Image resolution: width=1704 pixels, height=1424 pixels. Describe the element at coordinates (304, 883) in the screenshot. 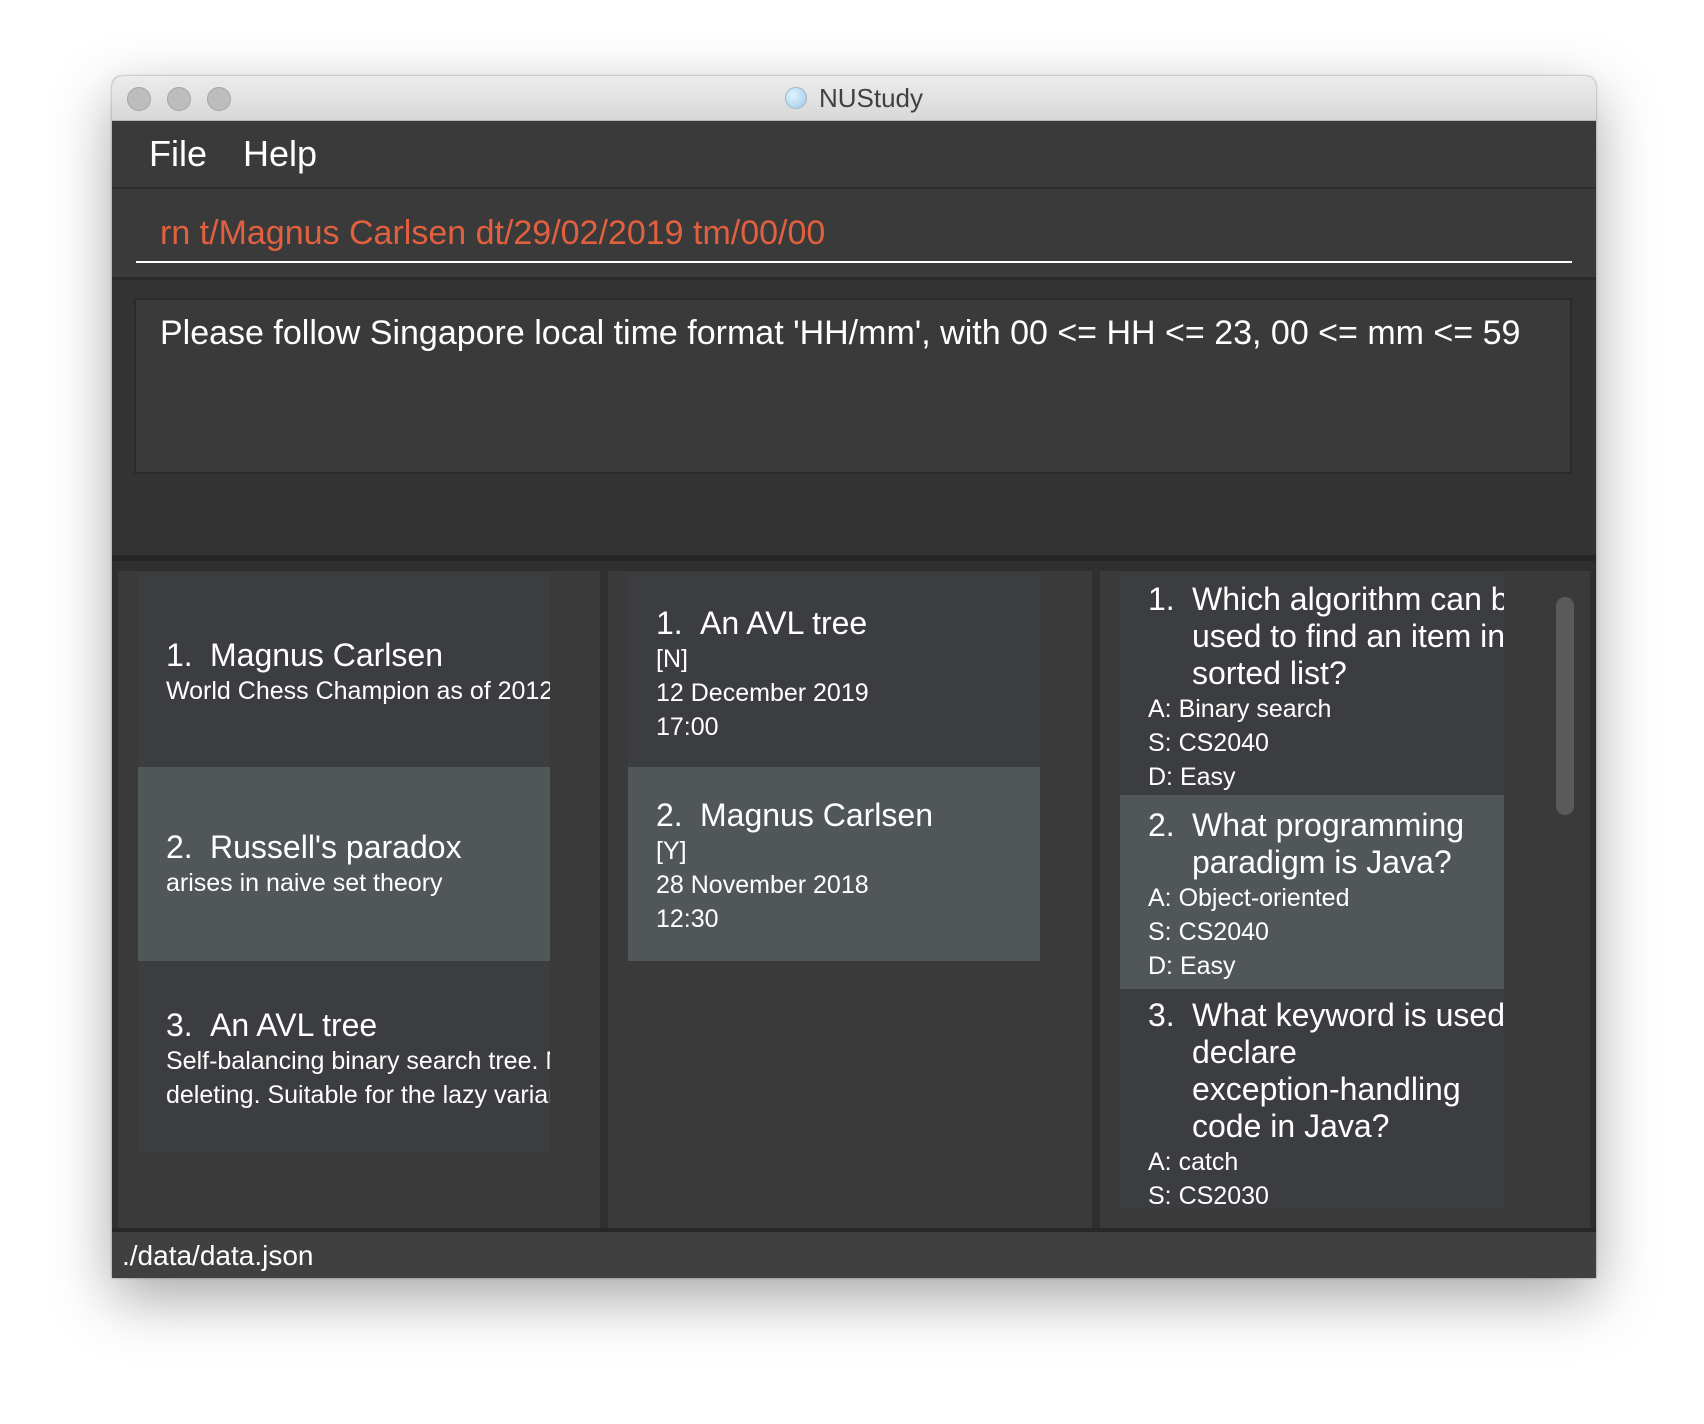

I see `item-detail: arises in naive set theory` at that location.